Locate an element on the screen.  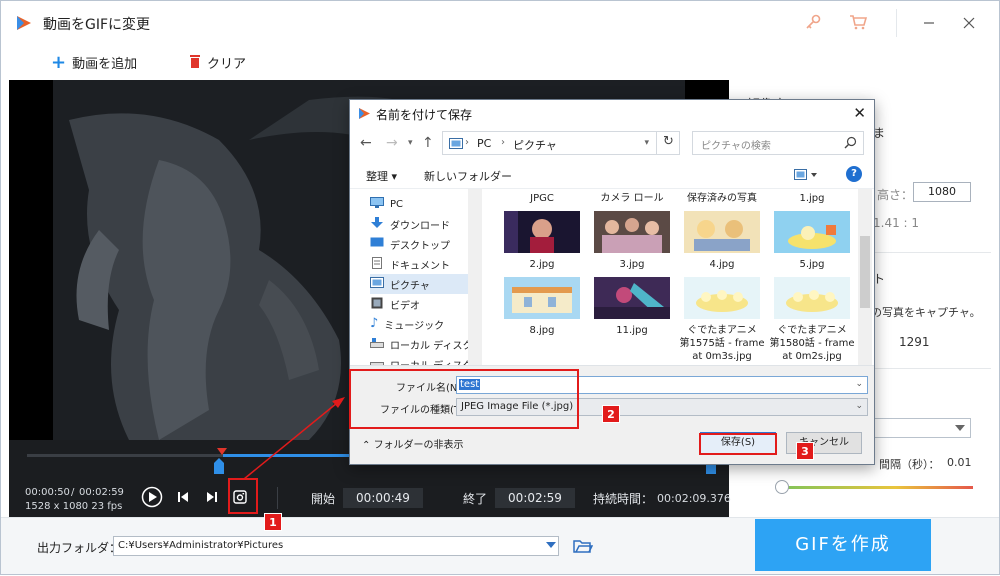
annotation-badge-1: 1 is located at coordinates (273, 522).